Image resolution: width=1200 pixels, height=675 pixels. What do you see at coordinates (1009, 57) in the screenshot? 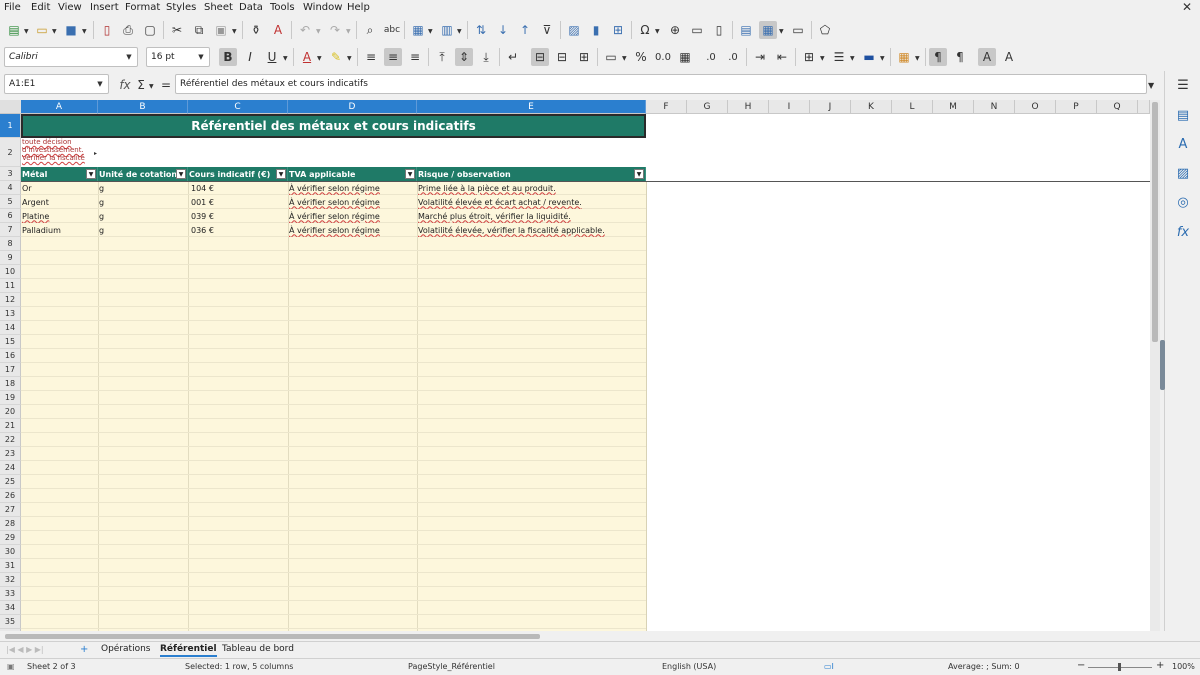
I see `text-direction-vertical-icon: A` at bounding box center [1009, 57].